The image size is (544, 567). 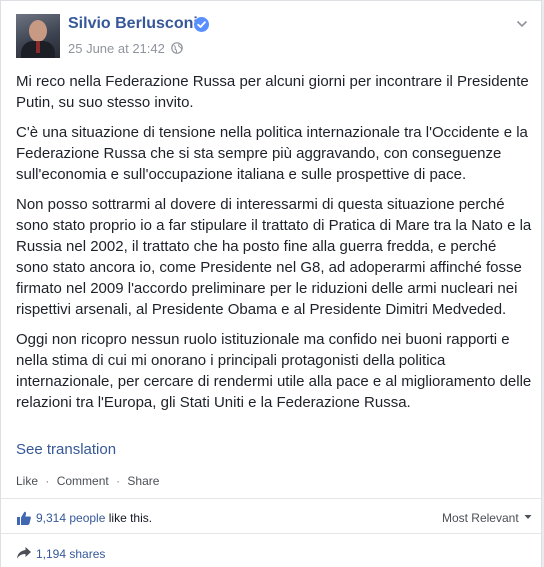 I want to click on likes-summary: 9,314 people like this., so click(x=94, y=518).